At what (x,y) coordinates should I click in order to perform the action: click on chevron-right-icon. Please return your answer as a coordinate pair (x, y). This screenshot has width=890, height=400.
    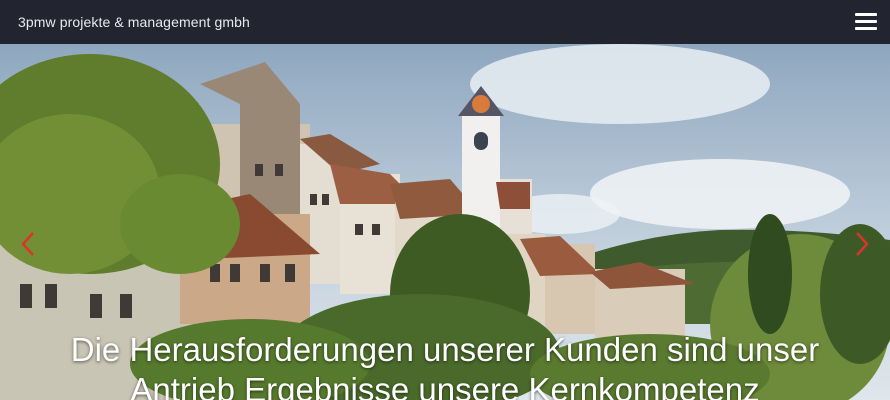
    Looking at the image, I should click on (862, 244).